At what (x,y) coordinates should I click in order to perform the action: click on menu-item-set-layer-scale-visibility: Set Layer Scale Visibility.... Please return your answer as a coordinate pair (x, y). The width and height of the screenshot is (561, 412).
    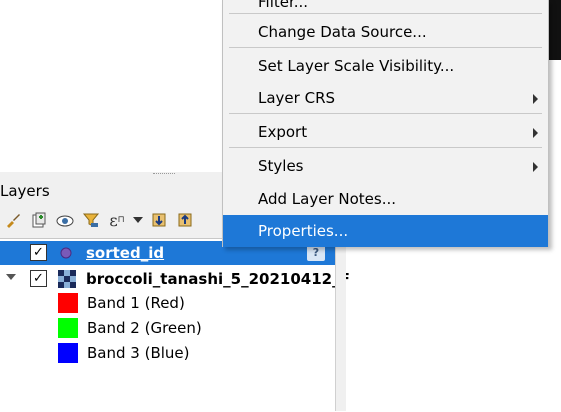
    Looking at the image, I should click on (385, 66).